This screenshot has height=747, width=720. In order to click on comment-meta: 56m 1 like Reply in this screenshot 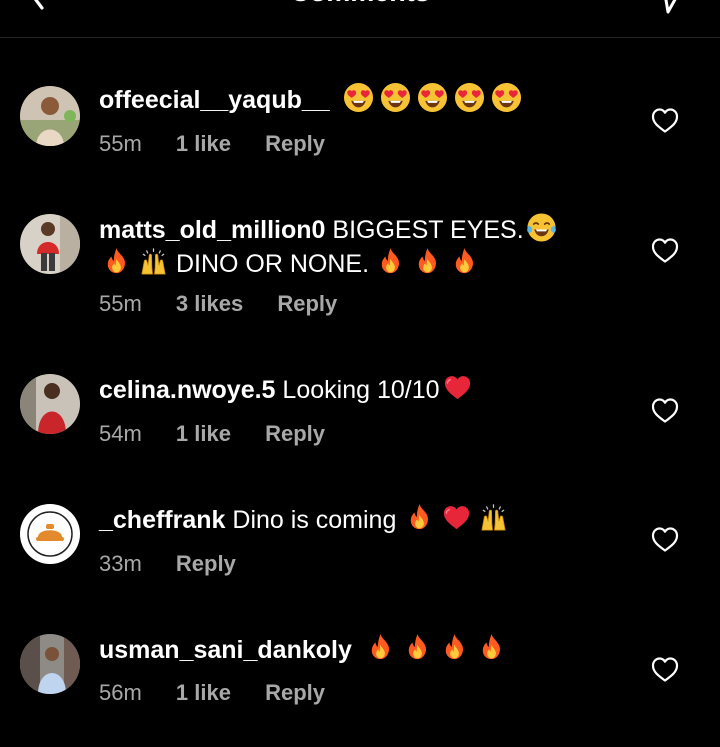, I will do `click(226, 693)`.